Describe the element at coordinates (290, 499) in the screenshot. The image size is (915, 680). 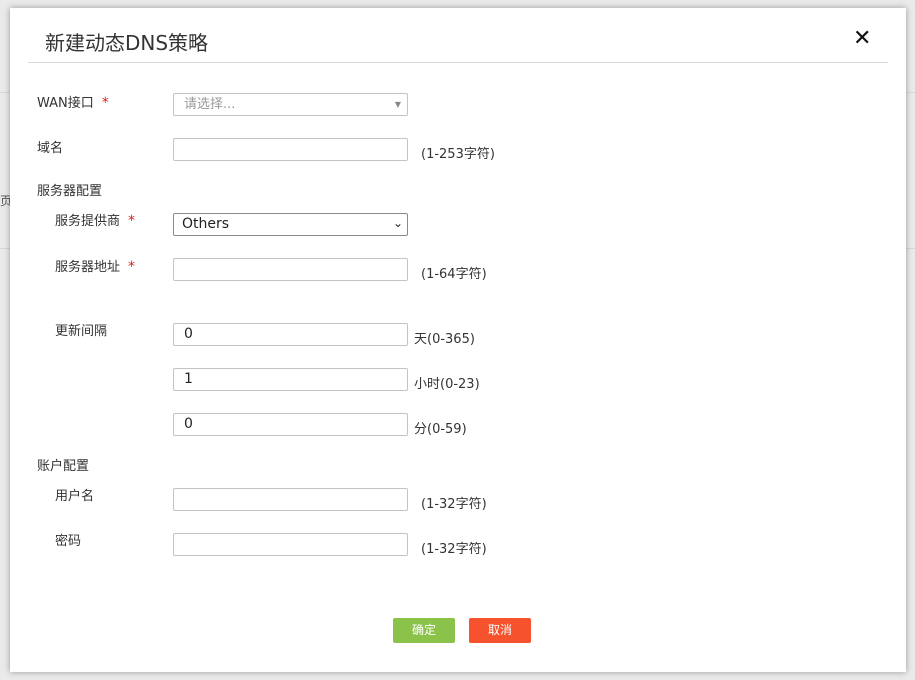
I see `username-input` at that location.